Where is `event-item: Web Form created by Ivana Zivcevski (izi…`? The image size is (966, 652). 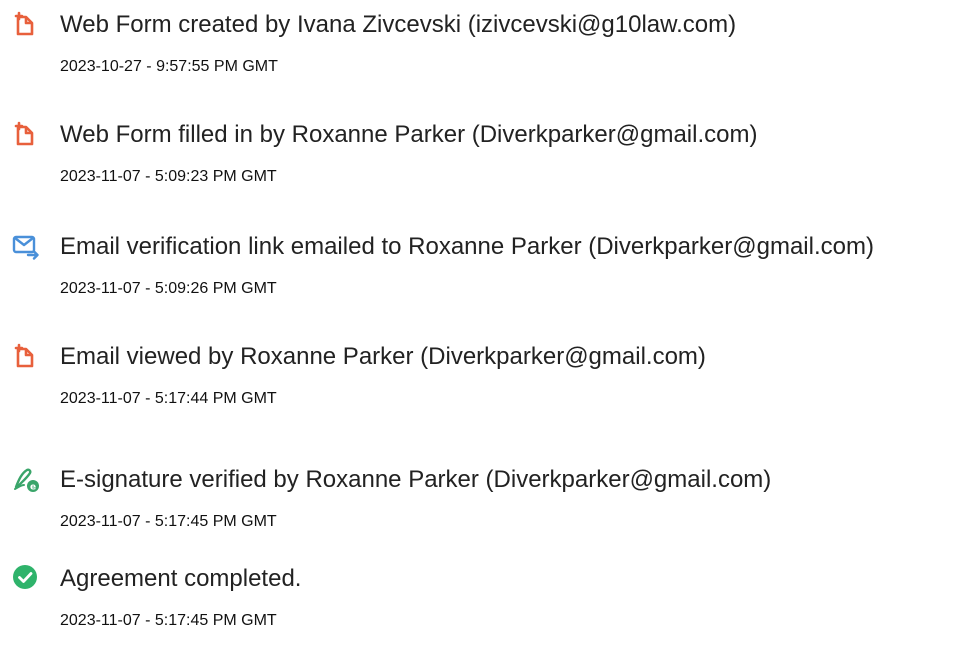
event-item: Web Form created by Ivana Zivcevski (izi… is located at coordinates (487, 50).